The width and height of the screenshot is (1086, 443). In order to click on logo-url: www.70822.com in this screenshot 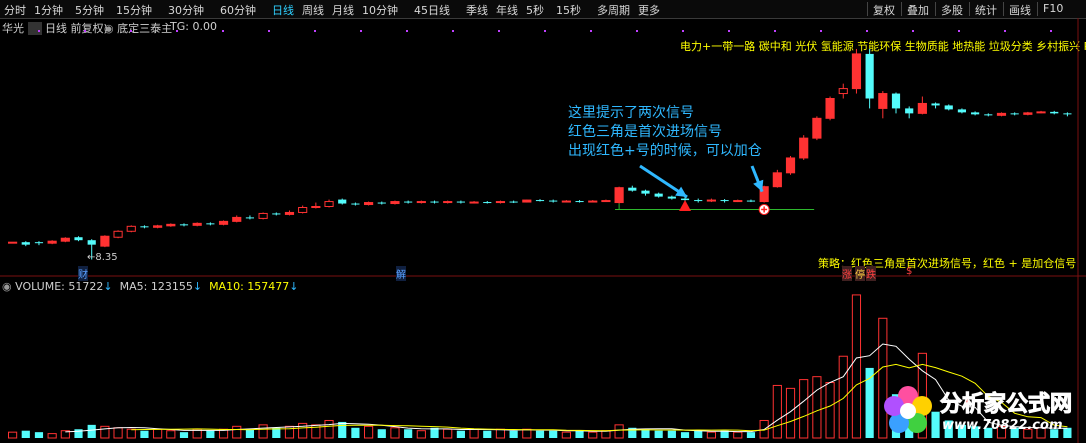, I will do `click(1002, 425)`.